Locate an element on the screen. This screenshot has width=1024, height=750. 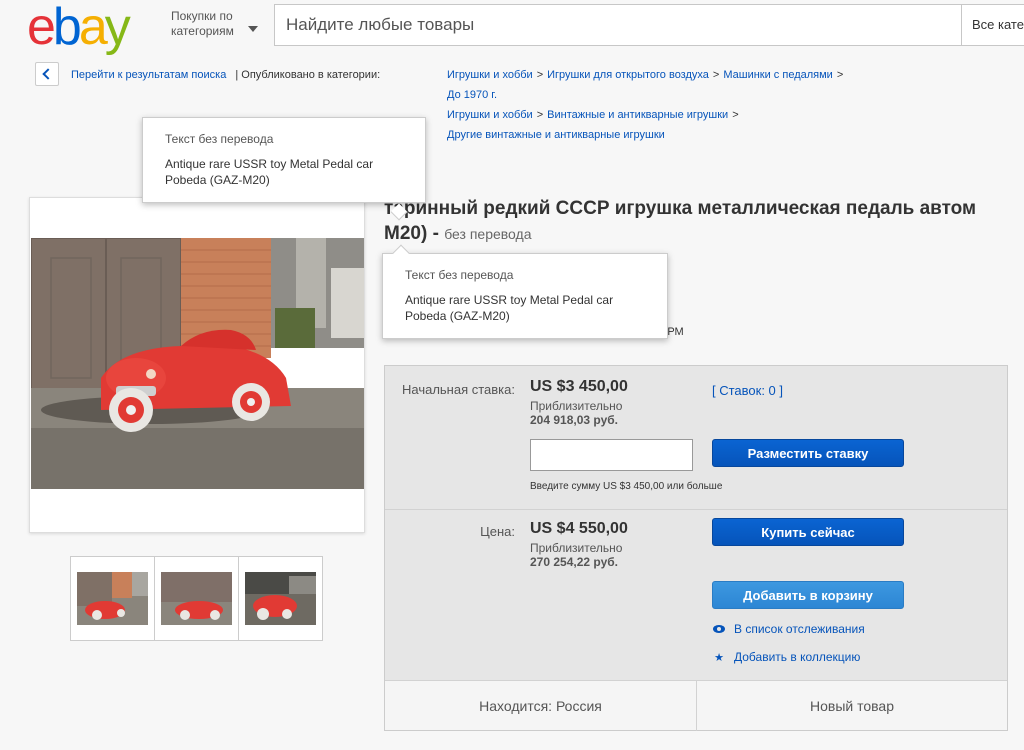
logo-letter-e: e is located at coordinates (41, 28).